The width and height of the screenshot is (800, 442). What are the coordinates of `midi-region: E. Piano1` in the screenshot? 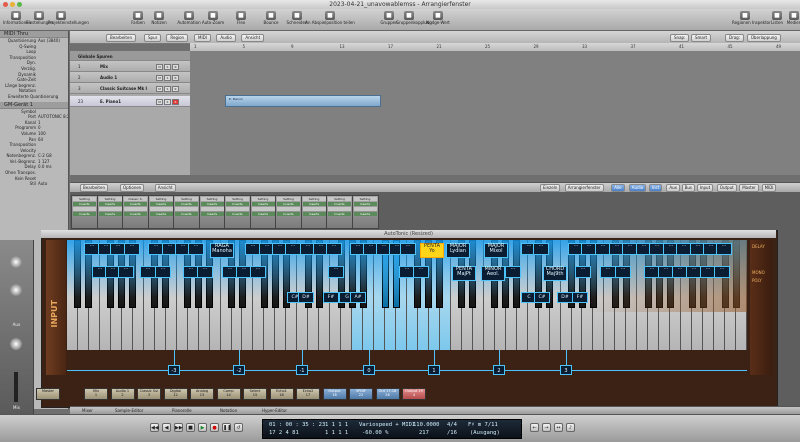 It's located at (303, 101).